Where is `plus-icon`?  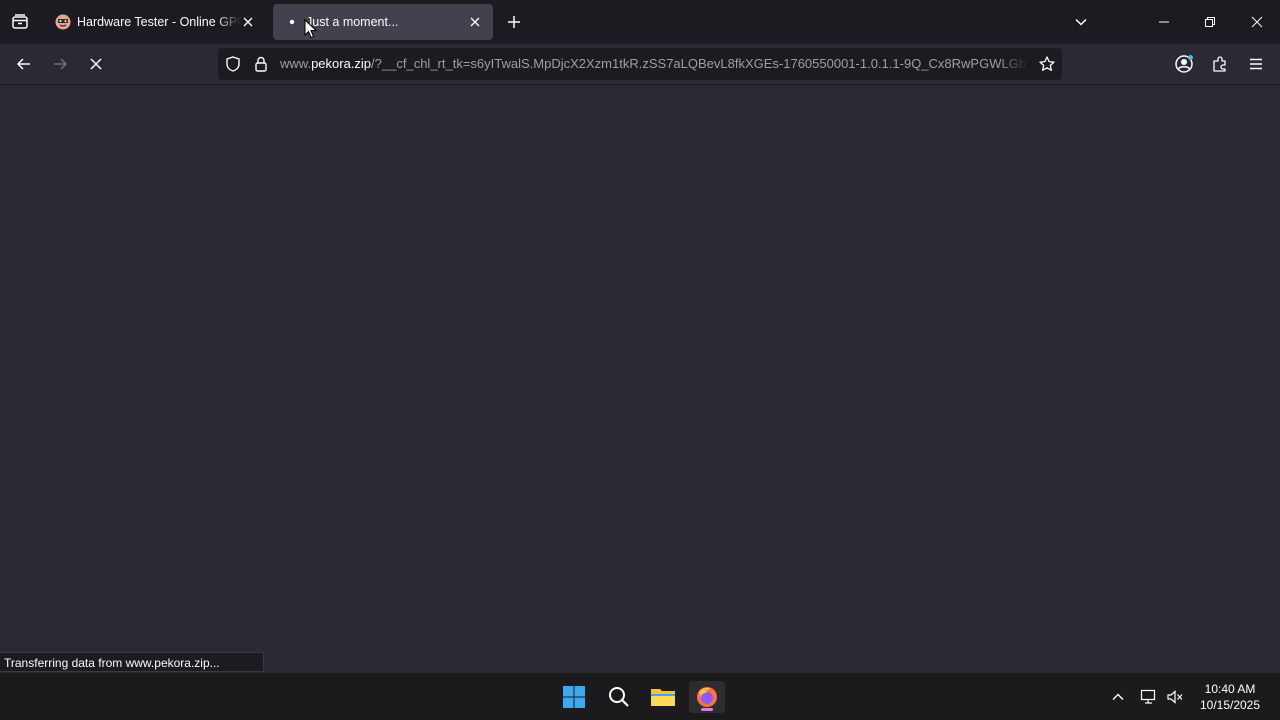 plus-icon is located at coordinates (514, 22).